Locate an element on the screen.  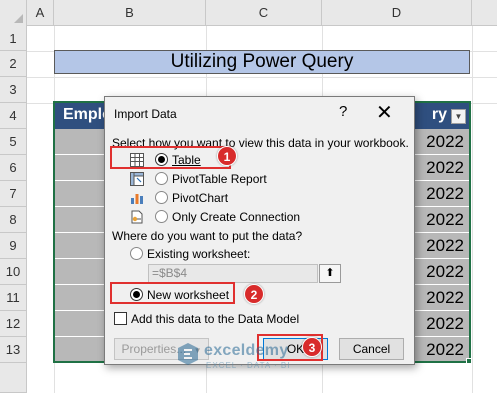
help-icon: ? is located at coordinates (343, 111).